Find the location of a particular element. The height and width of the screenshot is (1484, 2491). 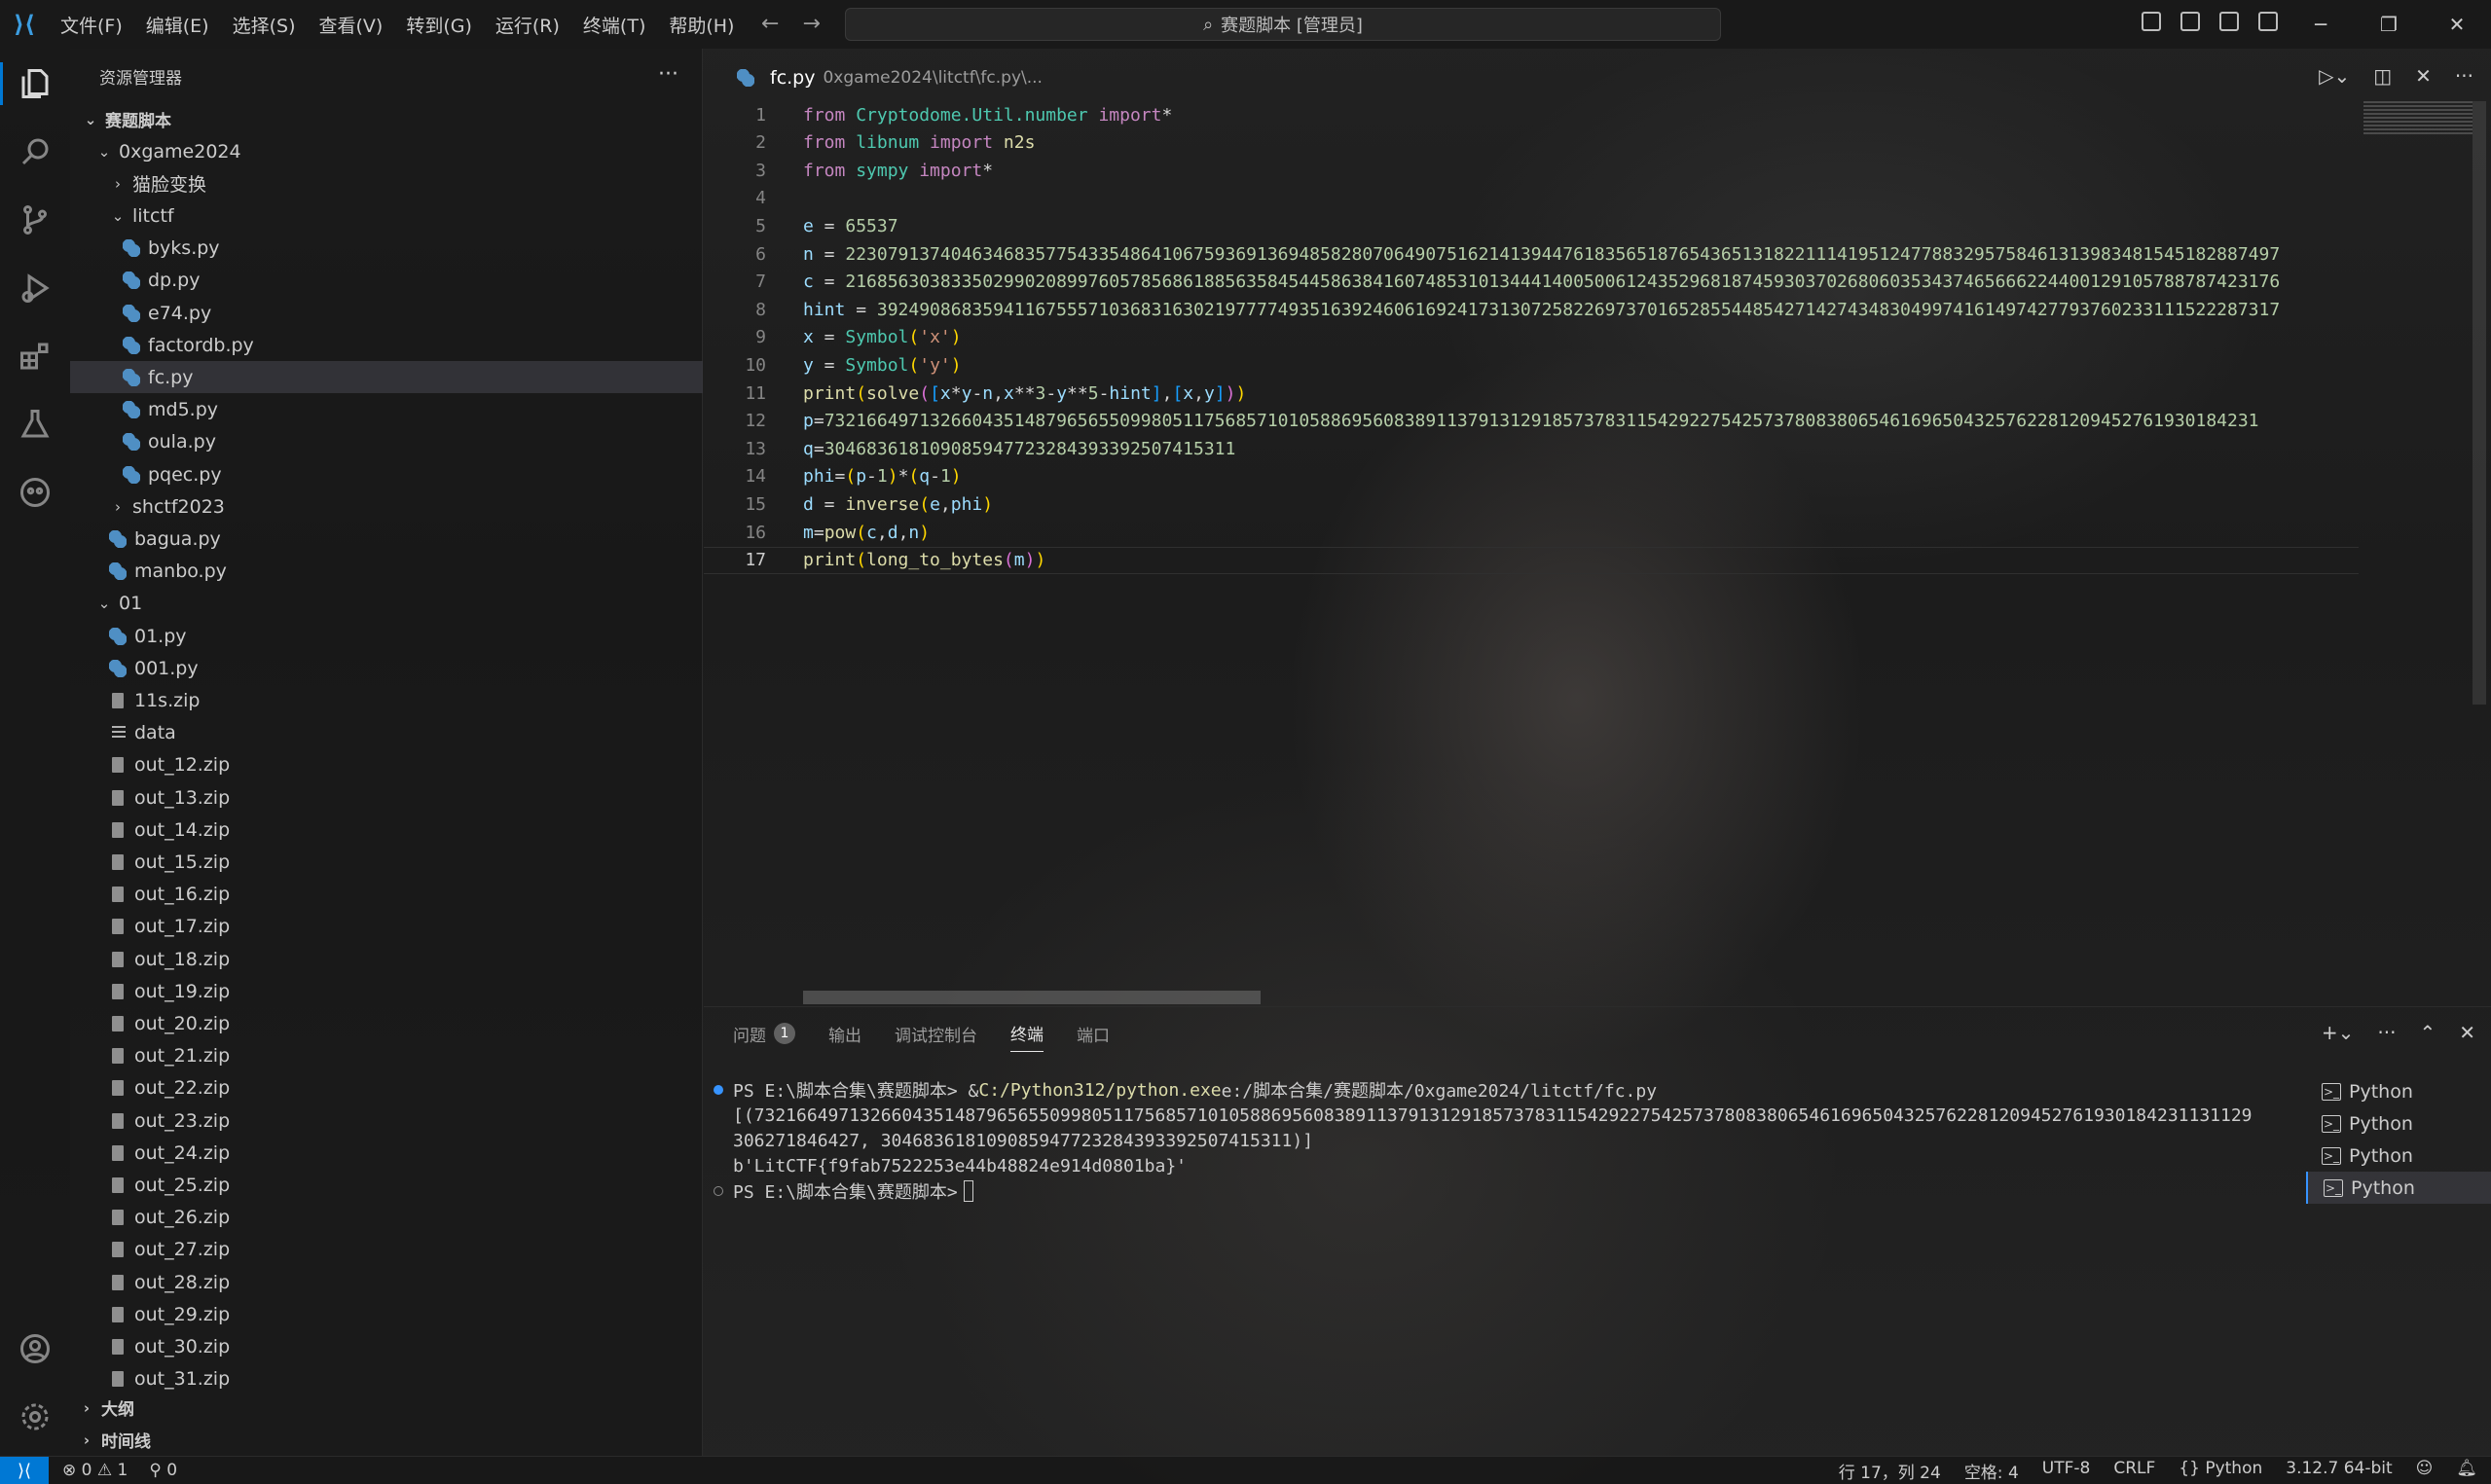

feedback-icon: ☺ is located at coordinates (2425, 1471).